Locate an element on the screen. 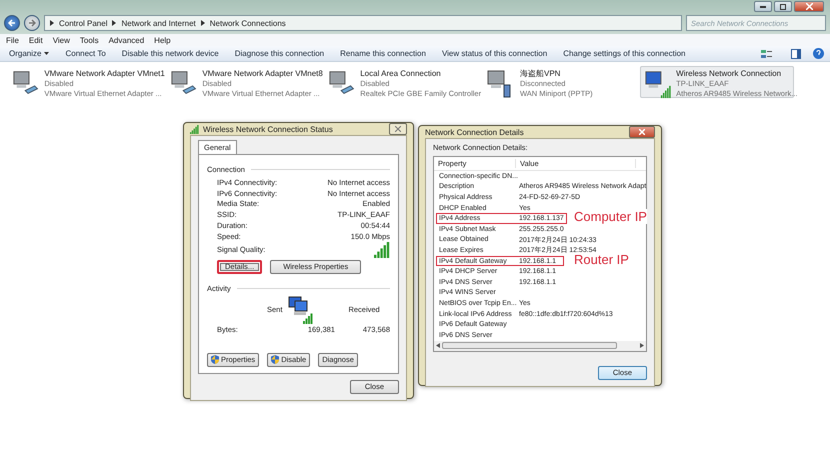 The height and width of the screenshot is (461, 830). menu-item: File is located at coordinates (12, 40).